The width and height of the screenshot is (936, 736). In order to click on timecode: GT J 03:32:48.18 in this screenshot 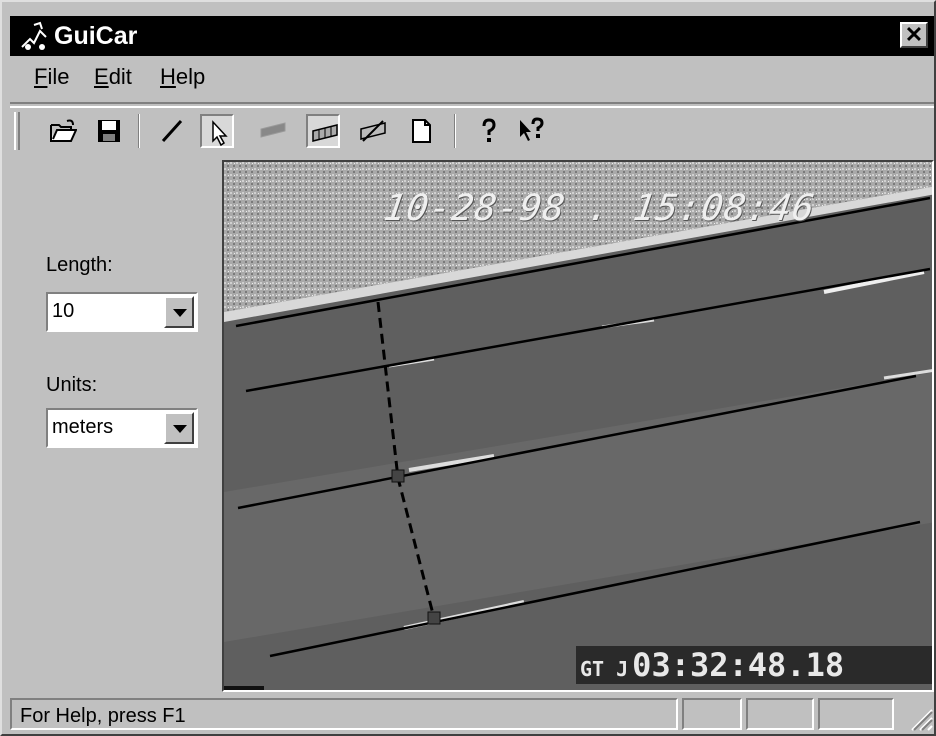, I will do `click(754, 665)`.